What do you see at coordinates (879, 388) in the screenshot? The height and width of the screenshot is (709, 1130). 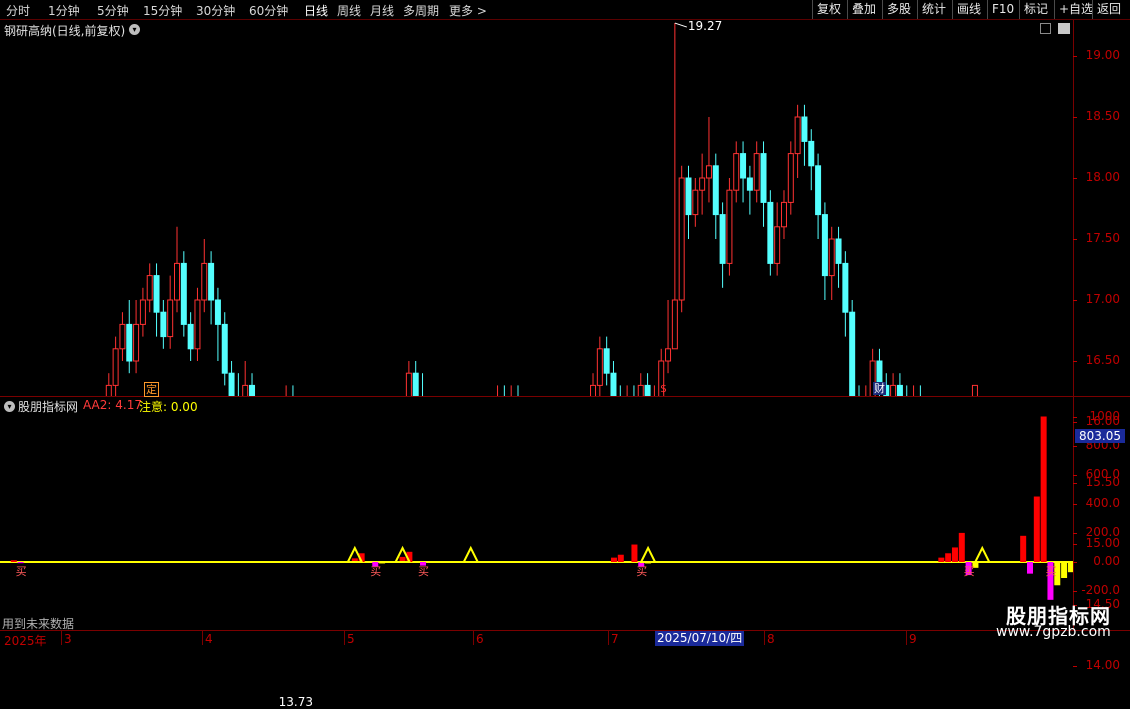 I see `event-badge-finance: 财` at bounding box center [879, 388].